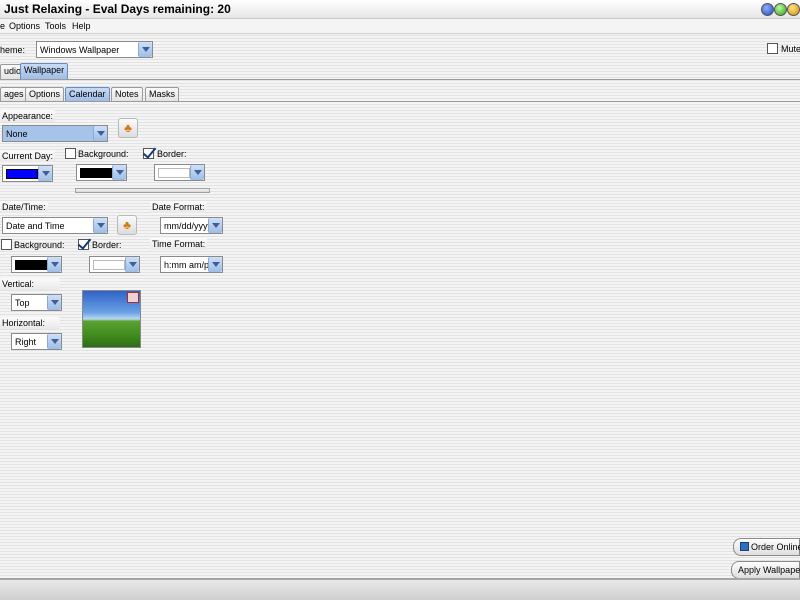 The image size is (800, 600). What do you see at coordinates (55, 26) in the screenshot?
I see `menu-tools: Tools` at bounding box center [55, 26].